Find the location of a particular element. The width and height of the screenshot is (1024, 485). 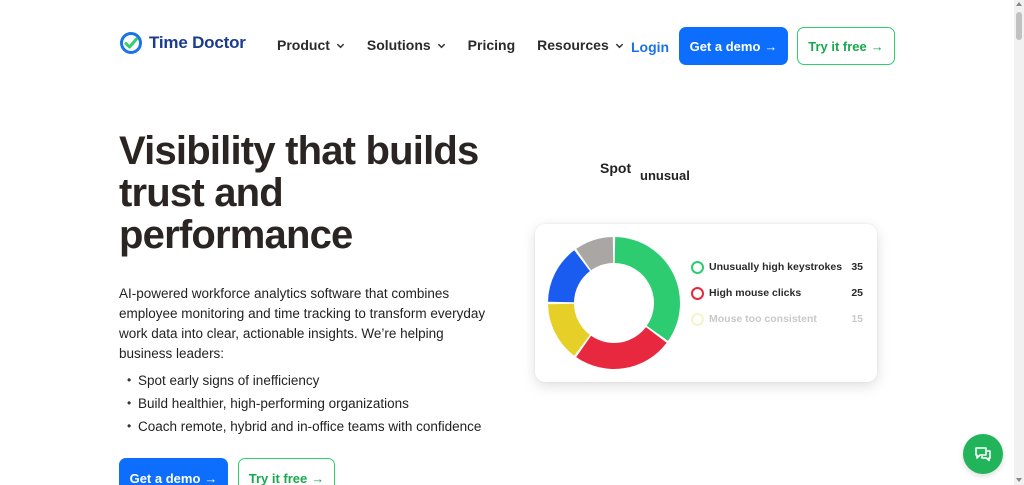

chat-widget-button is located at coordinates (983, 454).